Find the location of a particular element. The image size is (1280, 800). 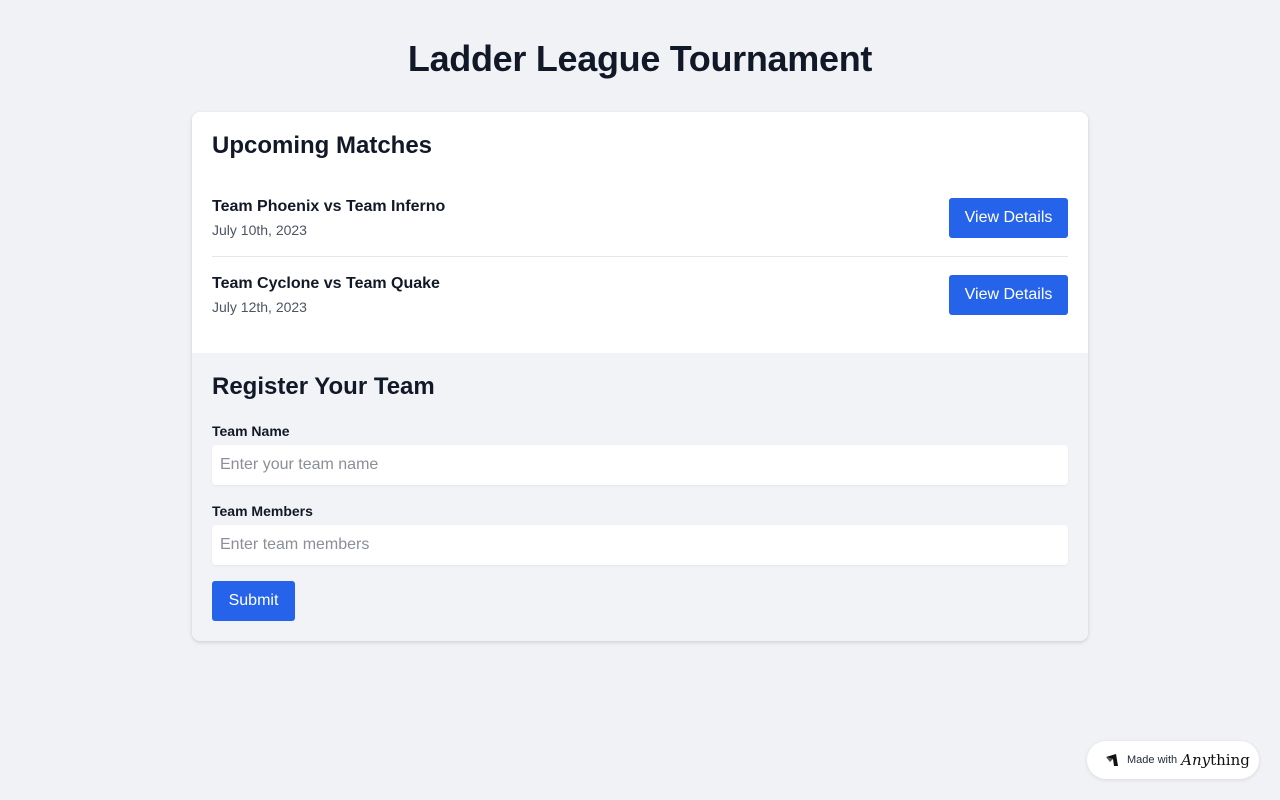

register-team-title: Register Your Team is located at coordinates (323, 386).